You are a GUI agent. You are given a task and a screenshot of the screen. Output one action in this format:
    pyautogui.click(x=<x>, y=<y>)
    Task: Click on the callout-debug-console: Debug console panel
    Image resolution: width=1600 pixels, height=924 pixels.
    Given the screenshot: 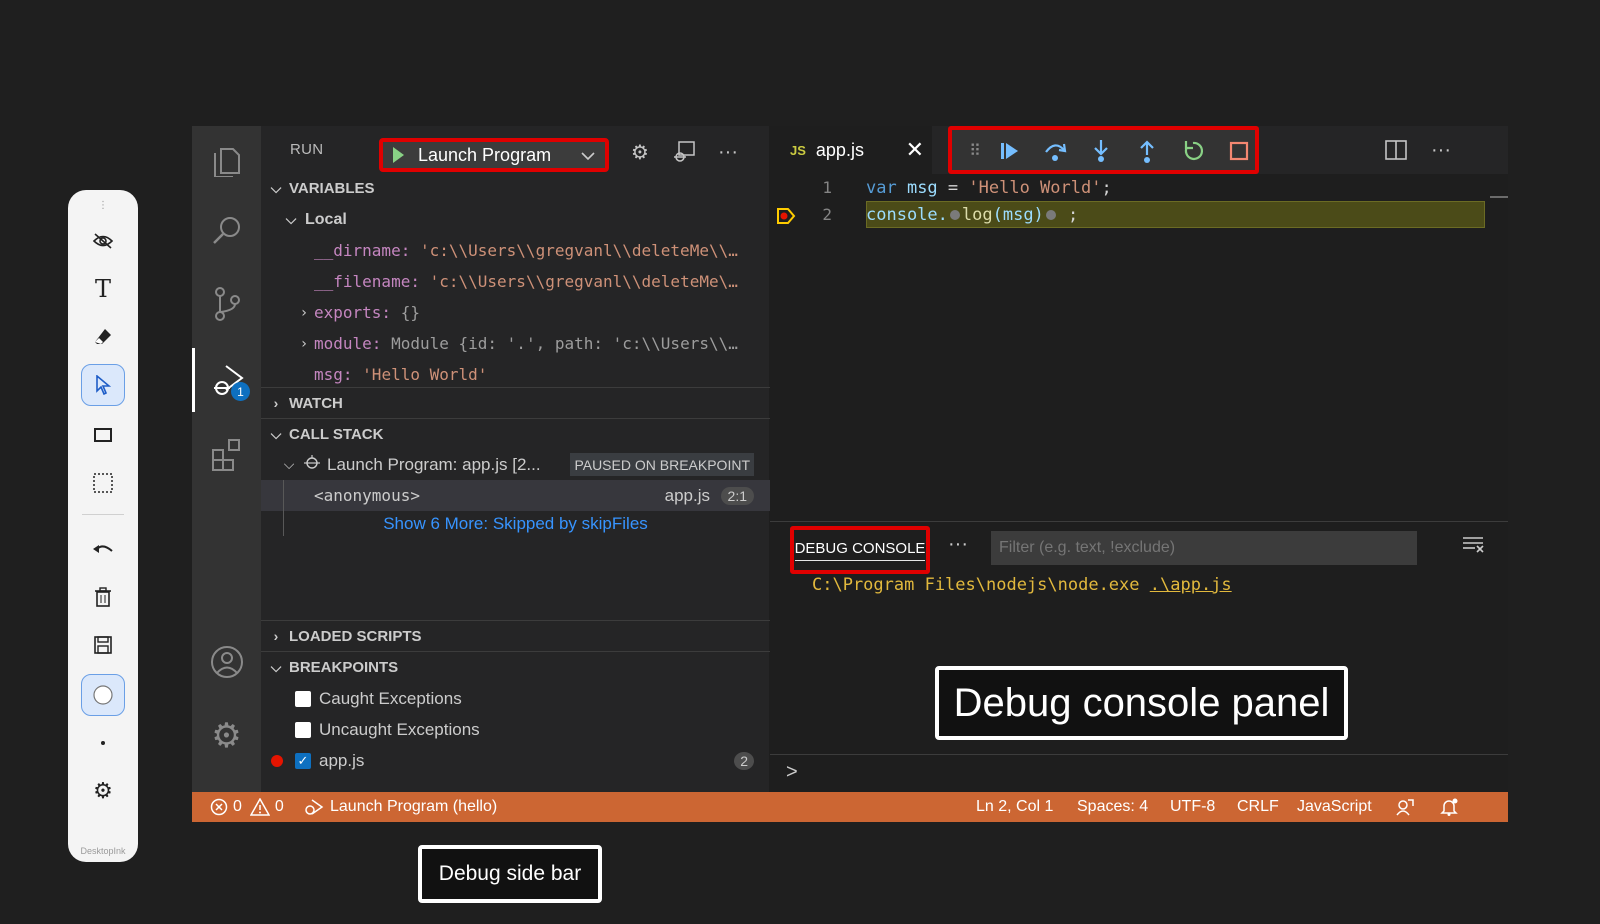 What is the action you would take?
    pyautogui.click(x=1141, y=703)
    